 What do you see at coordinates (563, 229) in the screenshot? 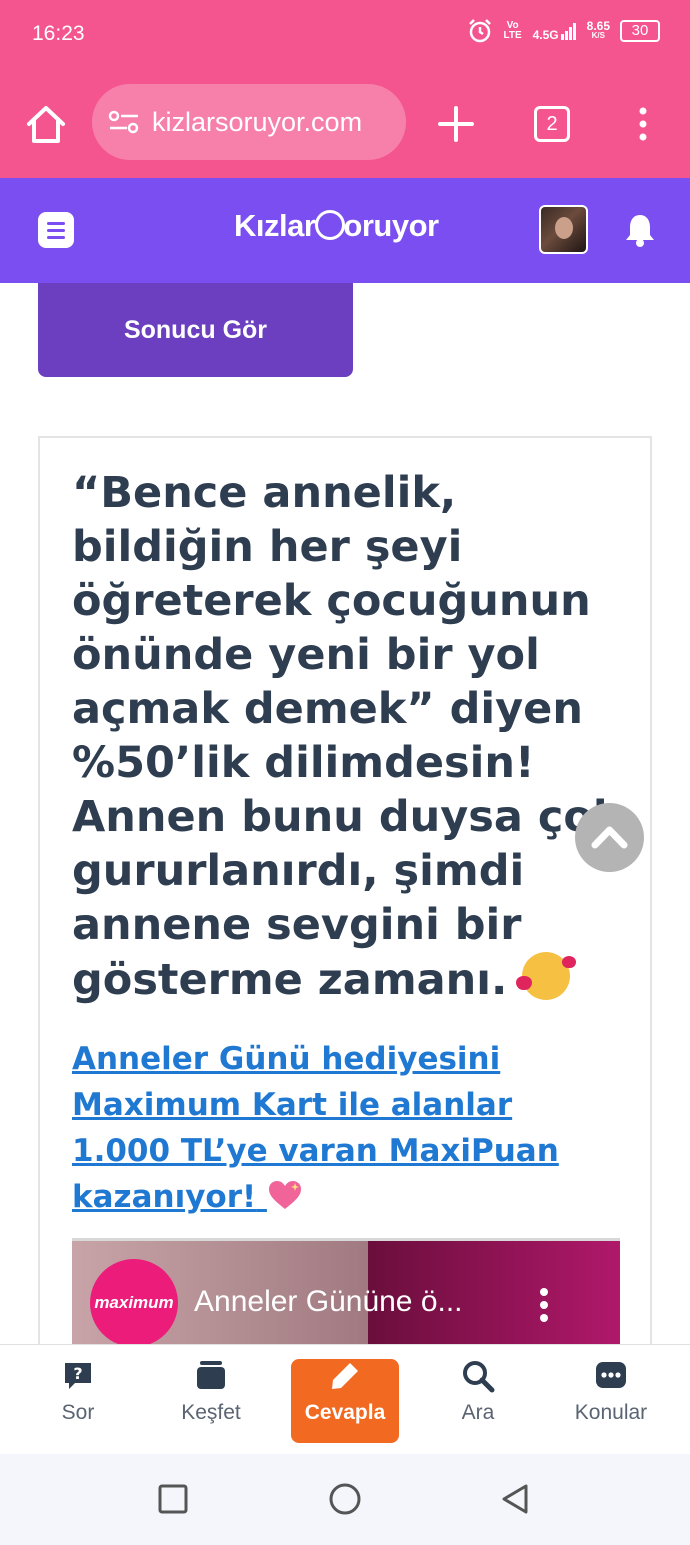
I see `avatar` at bounding box center [563, 229].